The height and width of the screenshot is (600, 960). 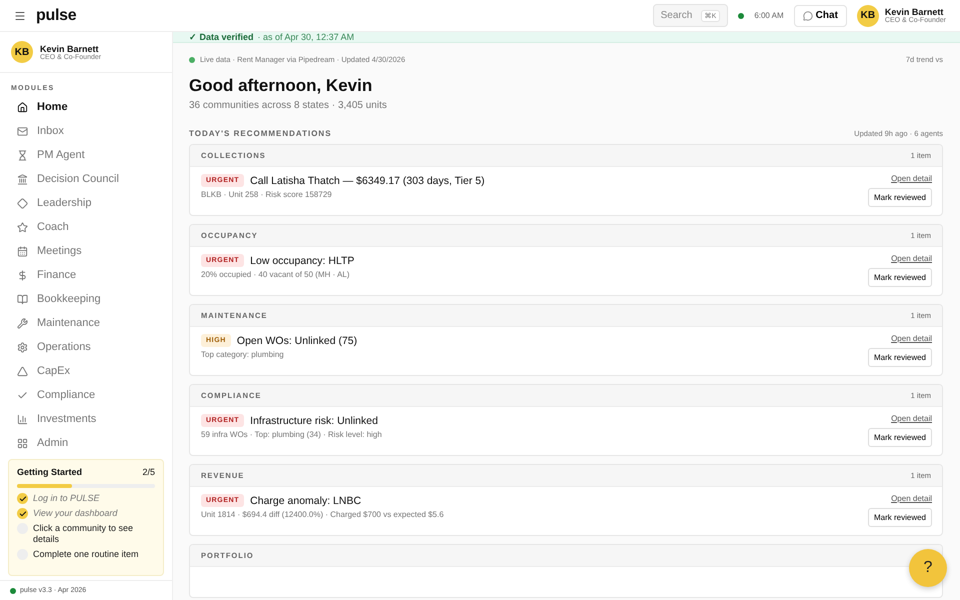 I want to click on sidebar-item: Finance, so click(x=86, y=275).